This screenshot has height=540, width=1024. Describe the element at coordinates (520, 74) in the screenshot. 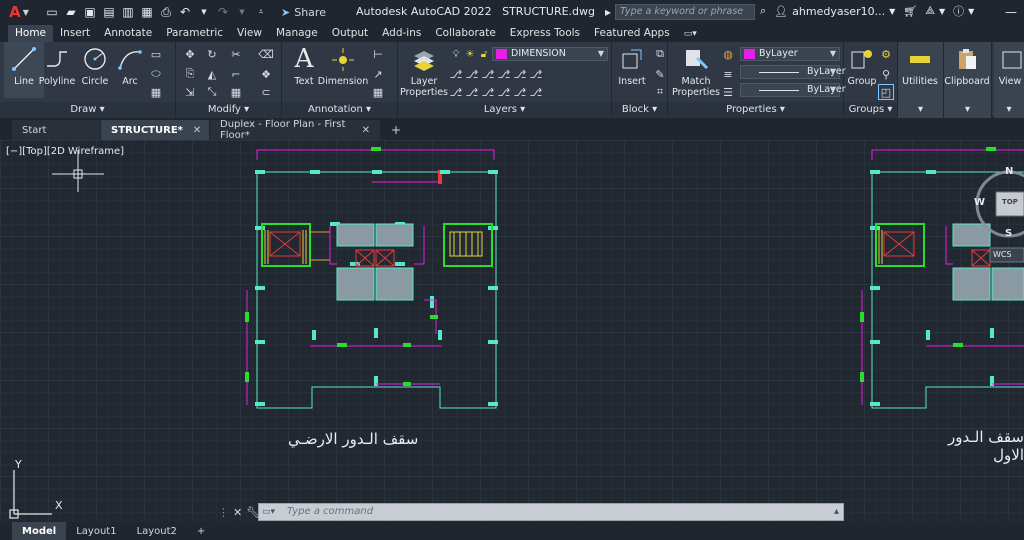

I see `layer-tool-5-icon: ⎇` at that location.